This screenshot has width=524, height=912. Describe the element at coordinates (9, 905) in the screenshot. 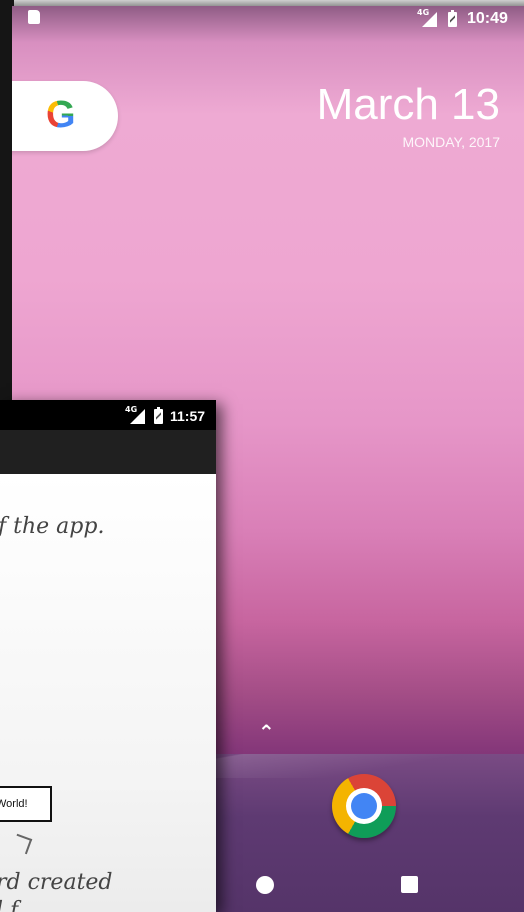

I see `app-text-bottom-2: l f` at that location.